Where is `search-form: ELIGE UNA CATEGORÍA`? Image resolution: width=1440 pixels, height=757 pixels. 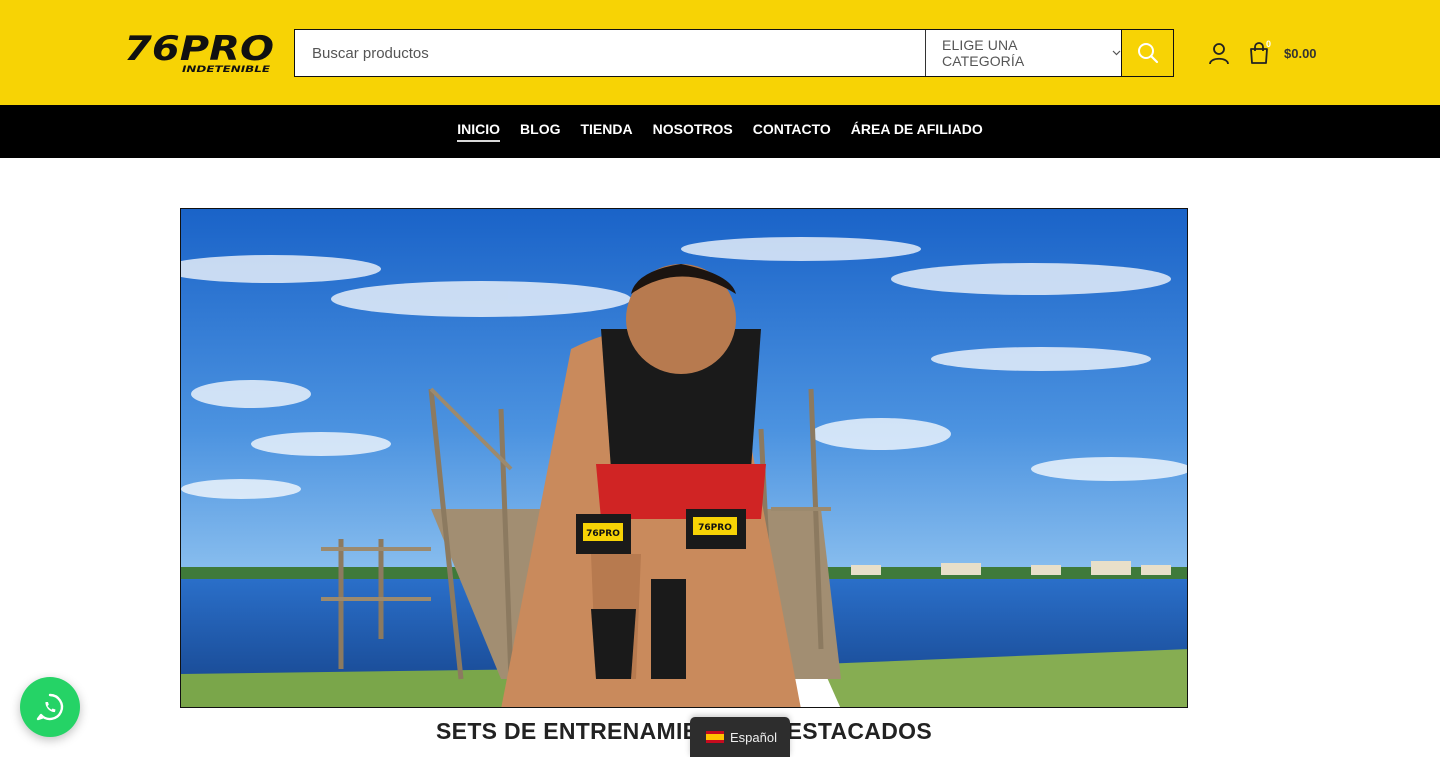
search-form: ELIGE UNA CATEGORÍA is located at coordinates (734, 53).